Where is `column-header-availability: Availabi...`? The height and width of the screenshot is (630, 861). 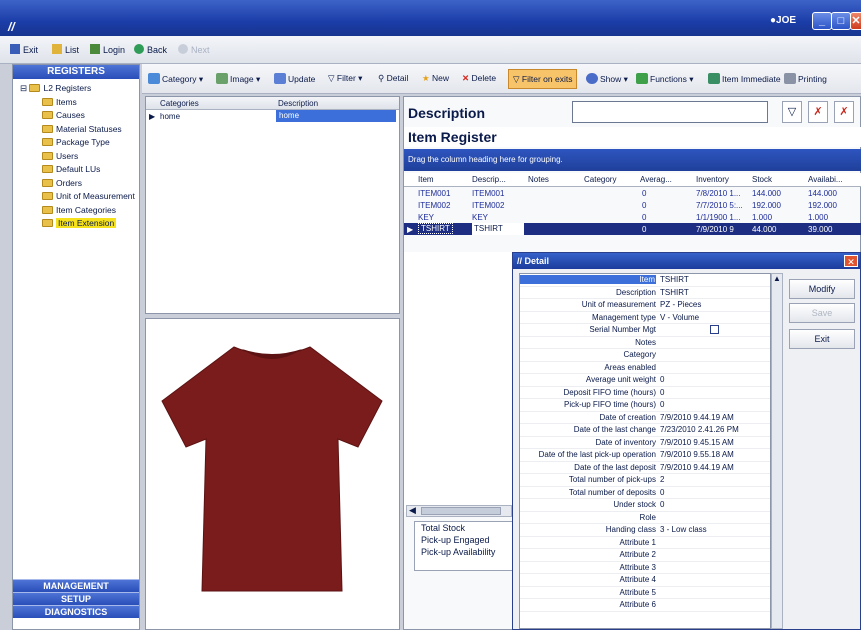 column-header-availability: Availabi... is located at coordinates (825, 179).